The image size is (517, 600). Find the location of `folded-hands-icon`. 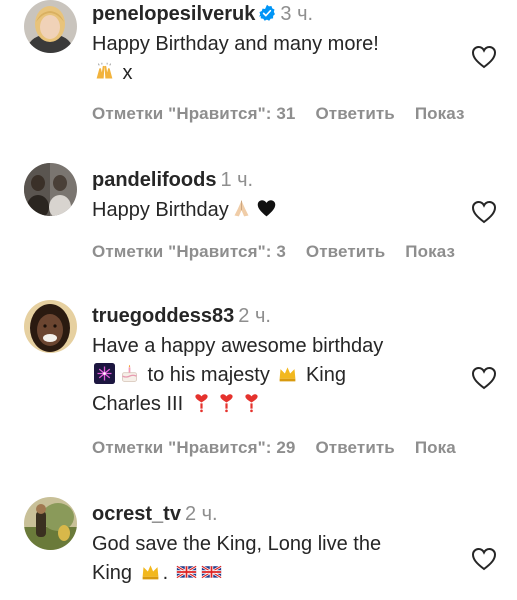

folded-hands-icon is located at coordinates (241, 208).